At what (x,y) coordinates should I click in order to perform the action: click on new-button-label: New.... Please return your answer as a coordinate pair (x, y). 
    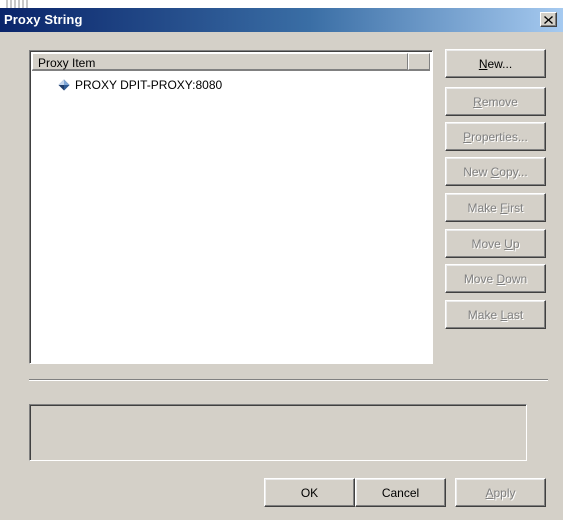
    Looking at the image, I should click on (495, 64).